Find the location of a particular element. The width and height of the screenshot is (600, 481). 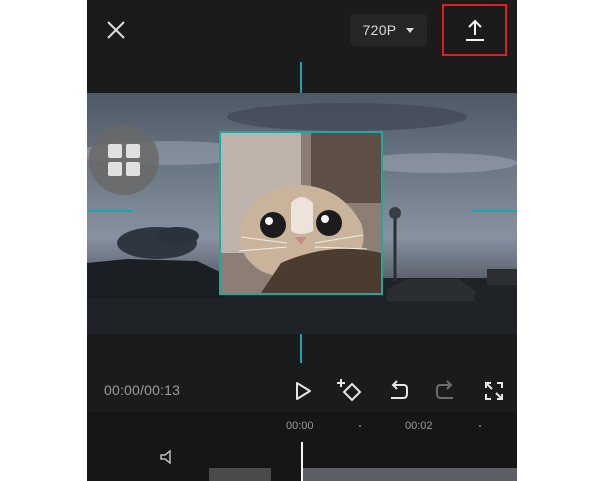

play-icon is located at coordinates (303, 391).